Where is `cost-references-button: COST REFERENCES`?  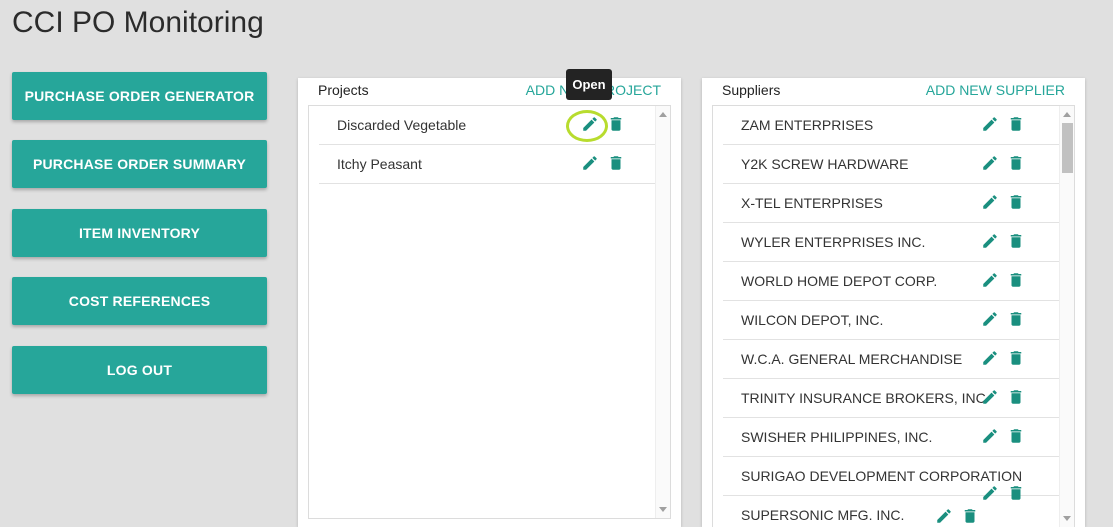 cost-references-button: COST REFERENCES is located at coordinates (139, 301).